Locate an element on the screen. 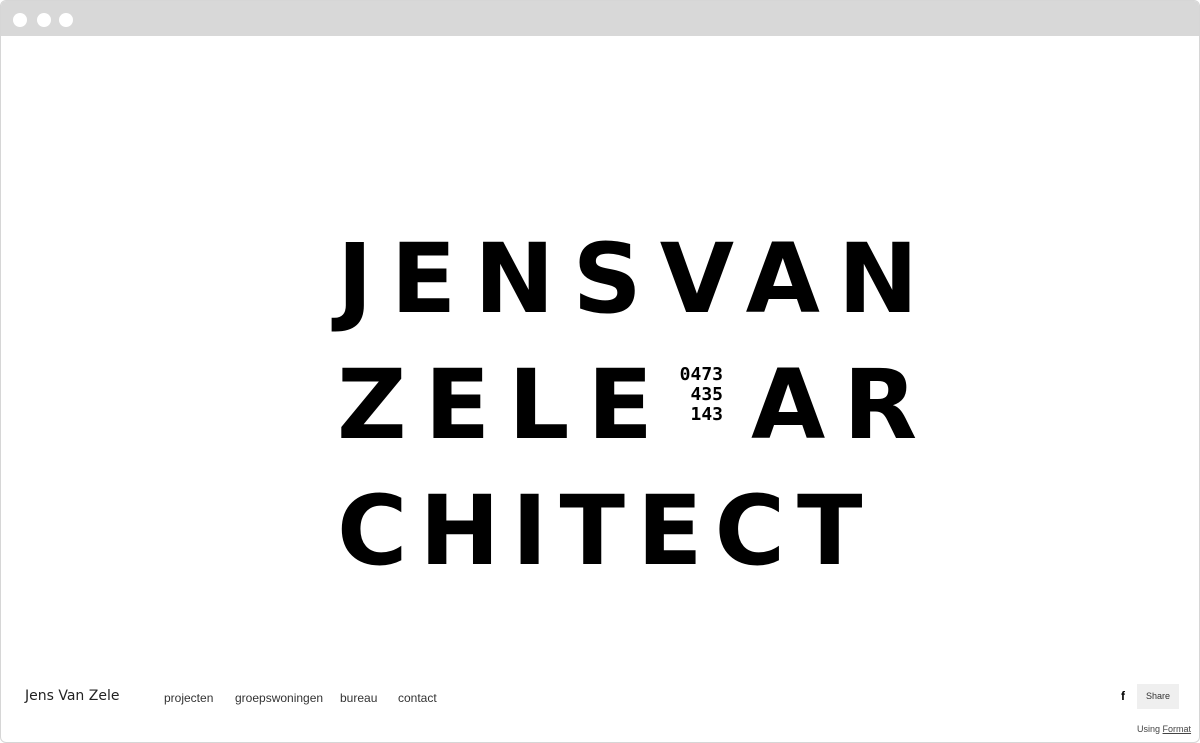  facebook-icon: f is located at coordinates (1123, 696).